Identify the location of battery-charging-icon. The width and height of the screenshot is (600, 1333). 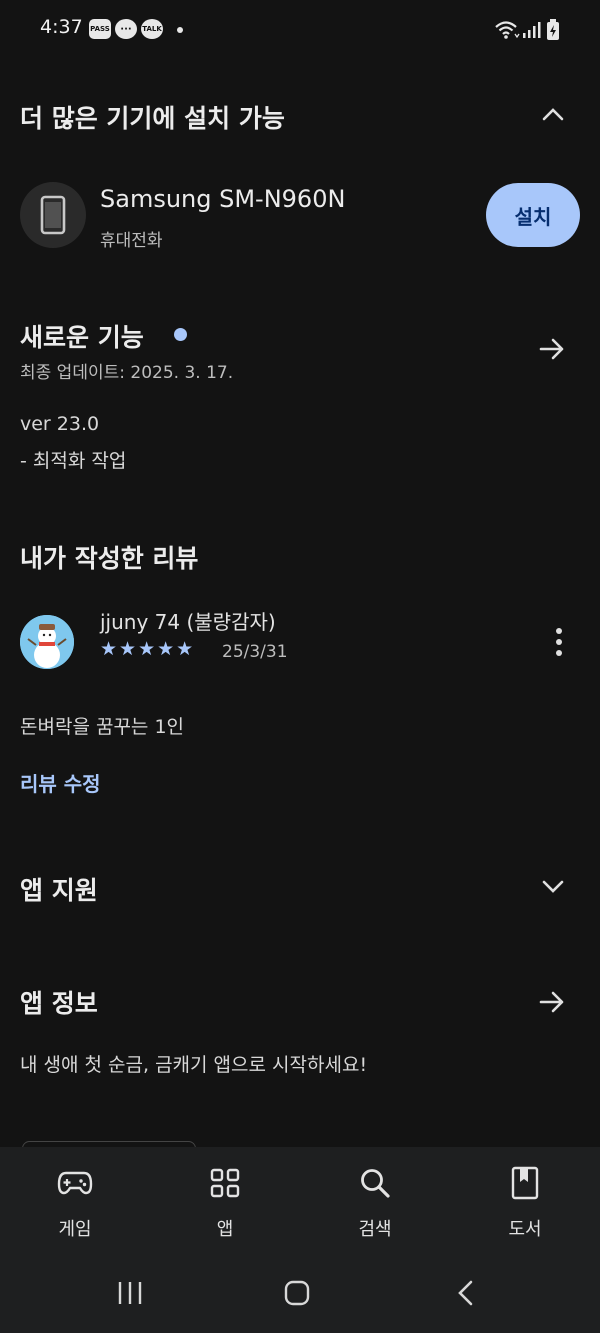
(553, 29).